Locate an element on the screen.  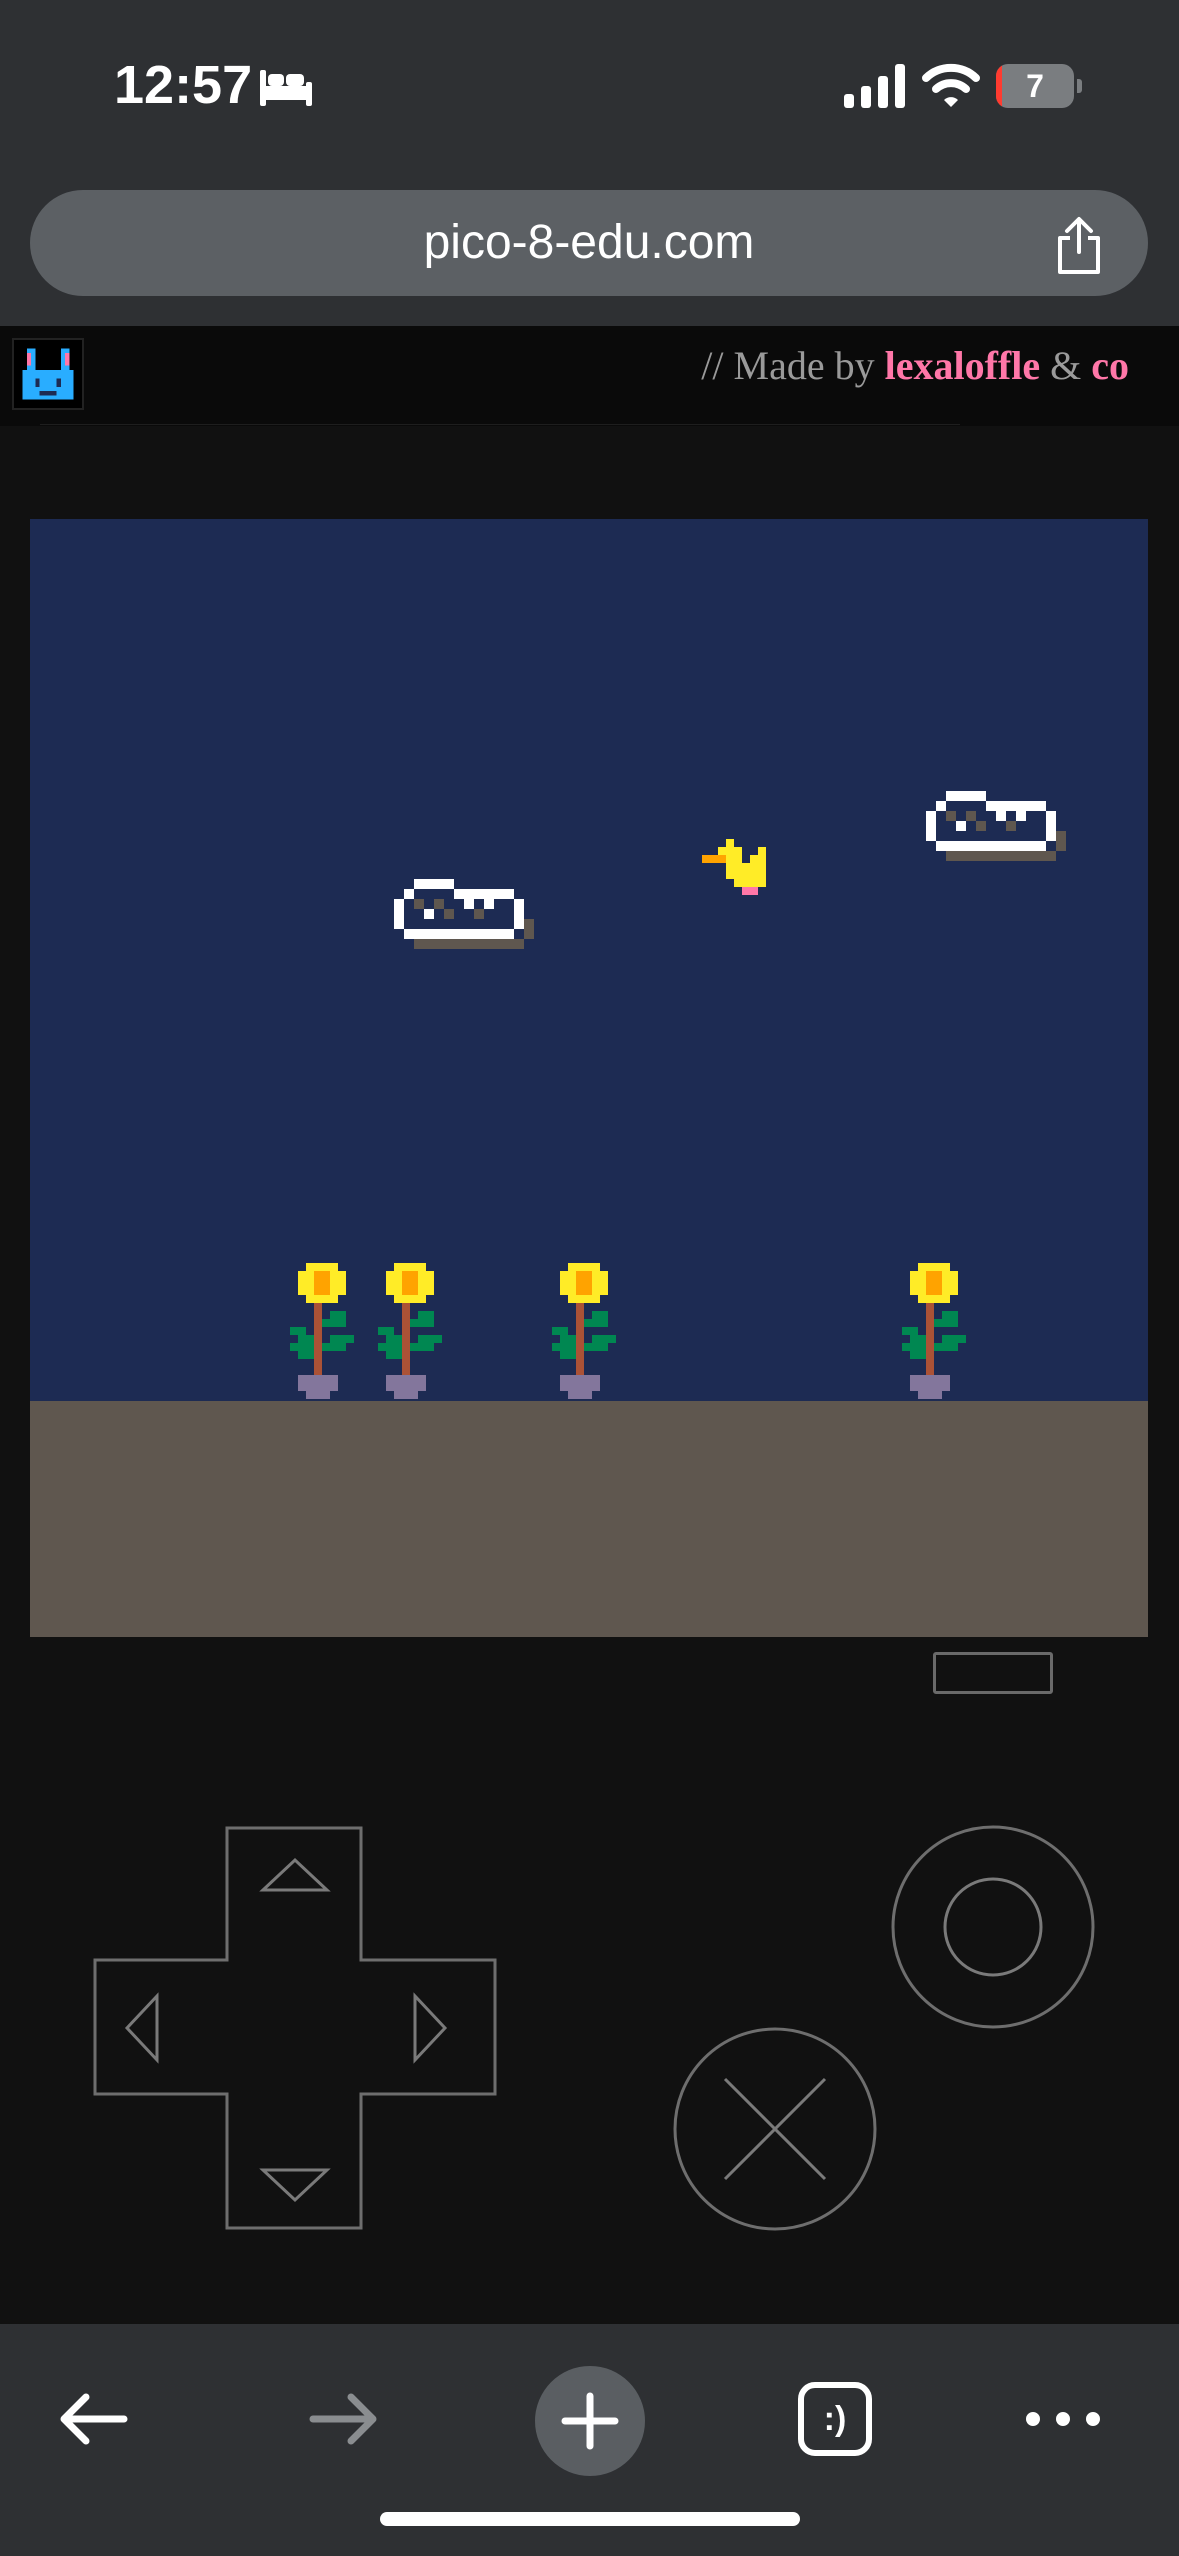
status-bar: 12:57 7 is located at coordinates (589, 85).